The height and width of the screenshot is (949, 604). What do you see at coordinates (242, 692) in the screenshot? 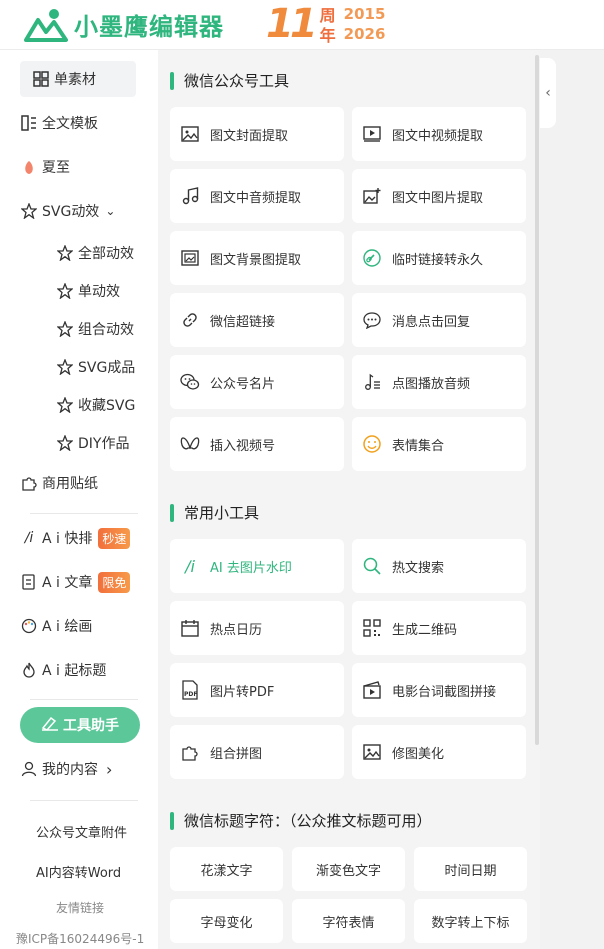
I see `tool-label: 图片转PDF` at bounding box center [242, 692].